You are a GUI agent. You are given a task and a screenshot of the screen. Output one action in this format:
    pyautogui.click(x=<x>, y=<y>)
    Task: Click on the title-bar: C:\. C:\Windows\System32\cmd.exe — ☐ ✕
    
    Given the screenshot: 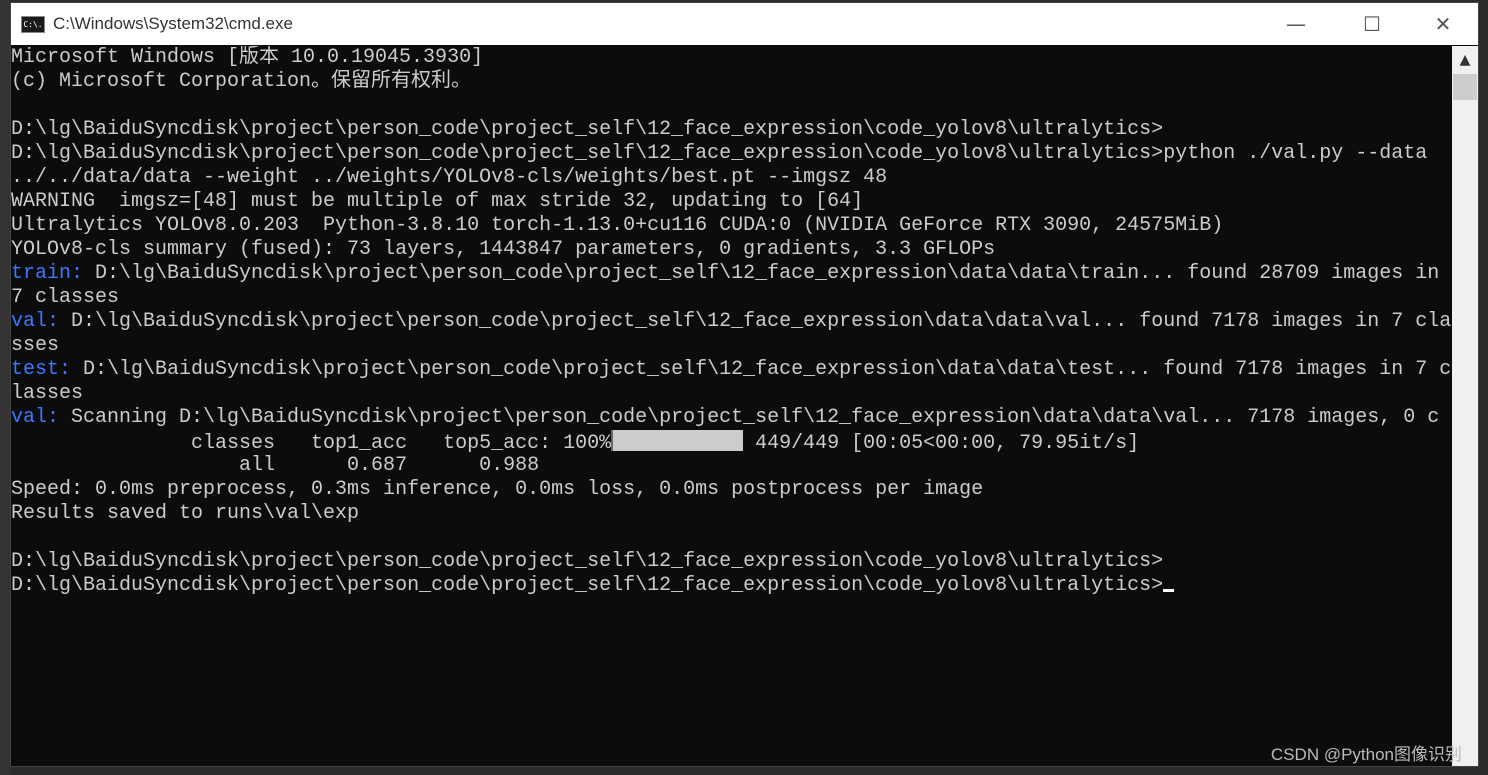 What is the action you would take?
    pyautogui.click(x=744, y=24)
    